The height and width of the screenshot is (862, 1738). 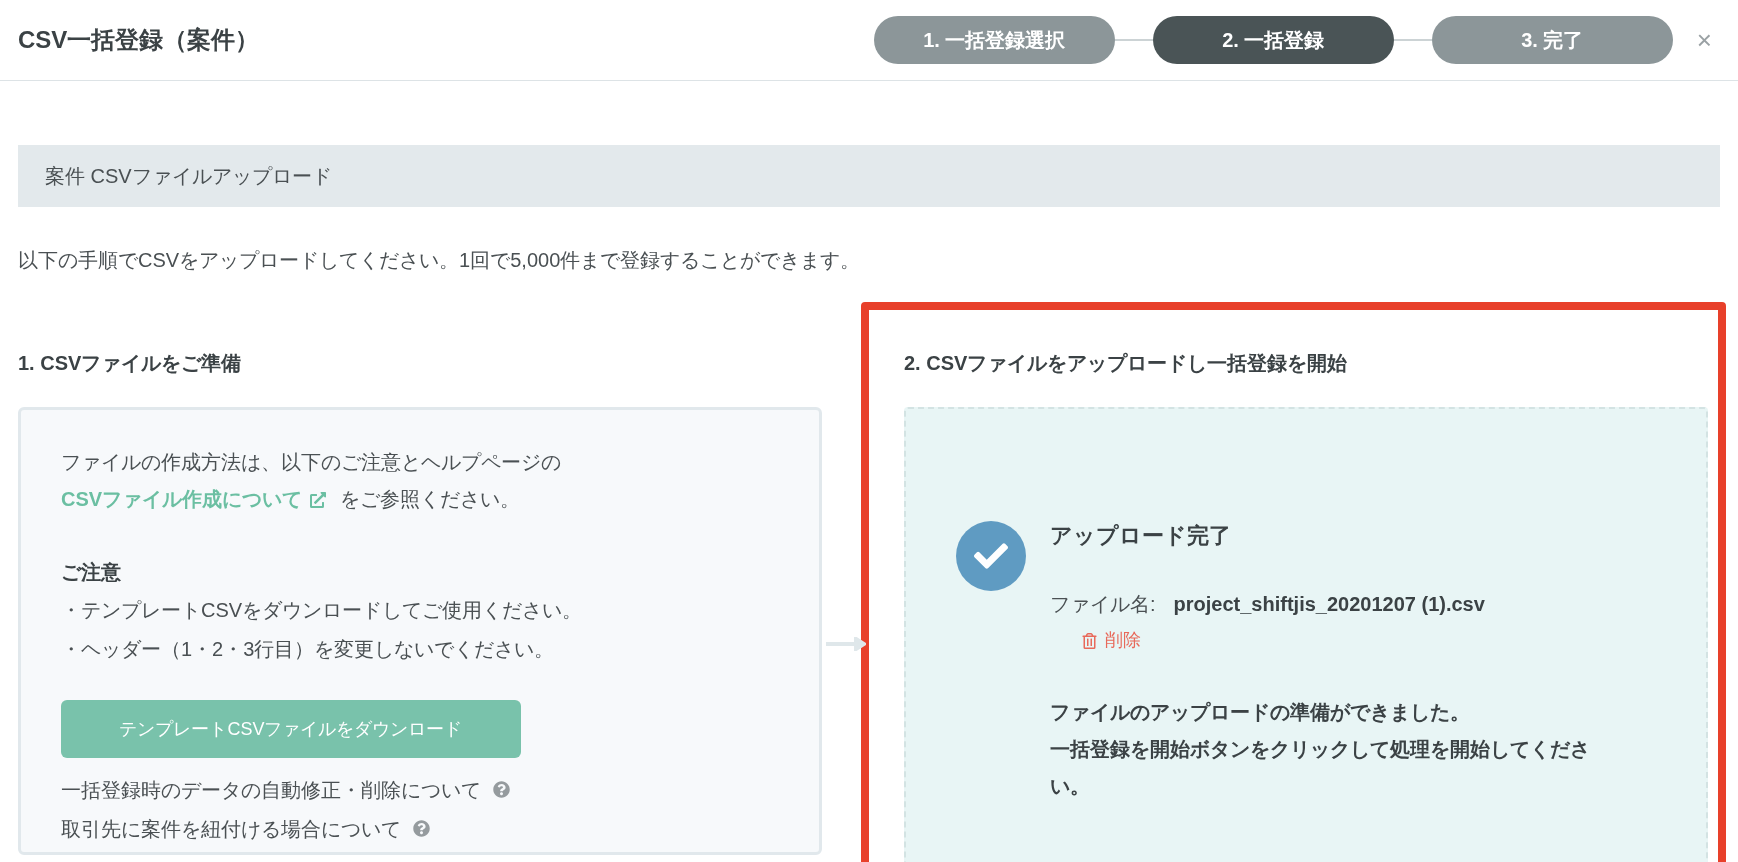 What do you see at coordinates (1704, 40) in the screenshot?
I see `close-button: ×` at bounding box center [1704, 40].